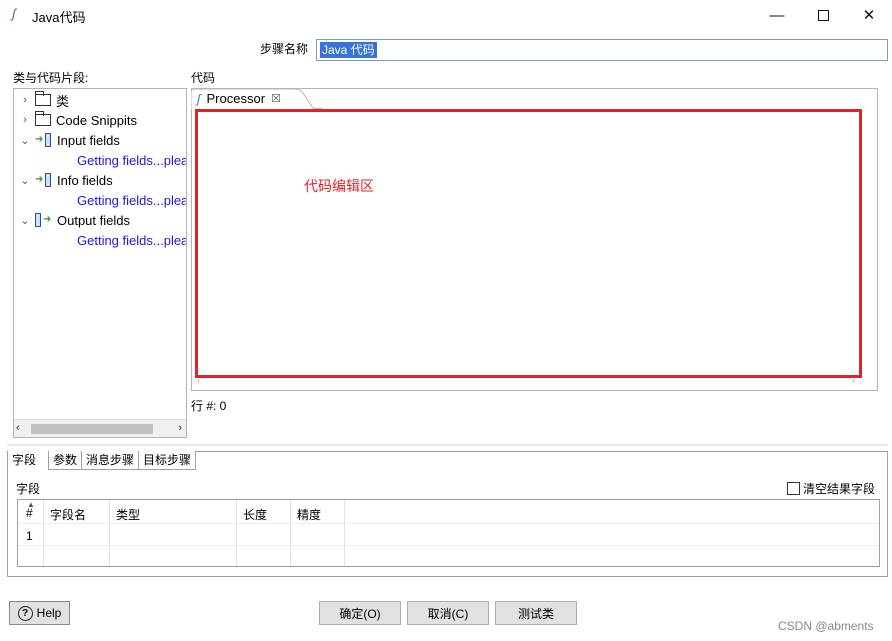  What do you see at coordinates (28, 489) in the screenshot?
I see `fields-label: 字段` at bounding box center [28, 489].